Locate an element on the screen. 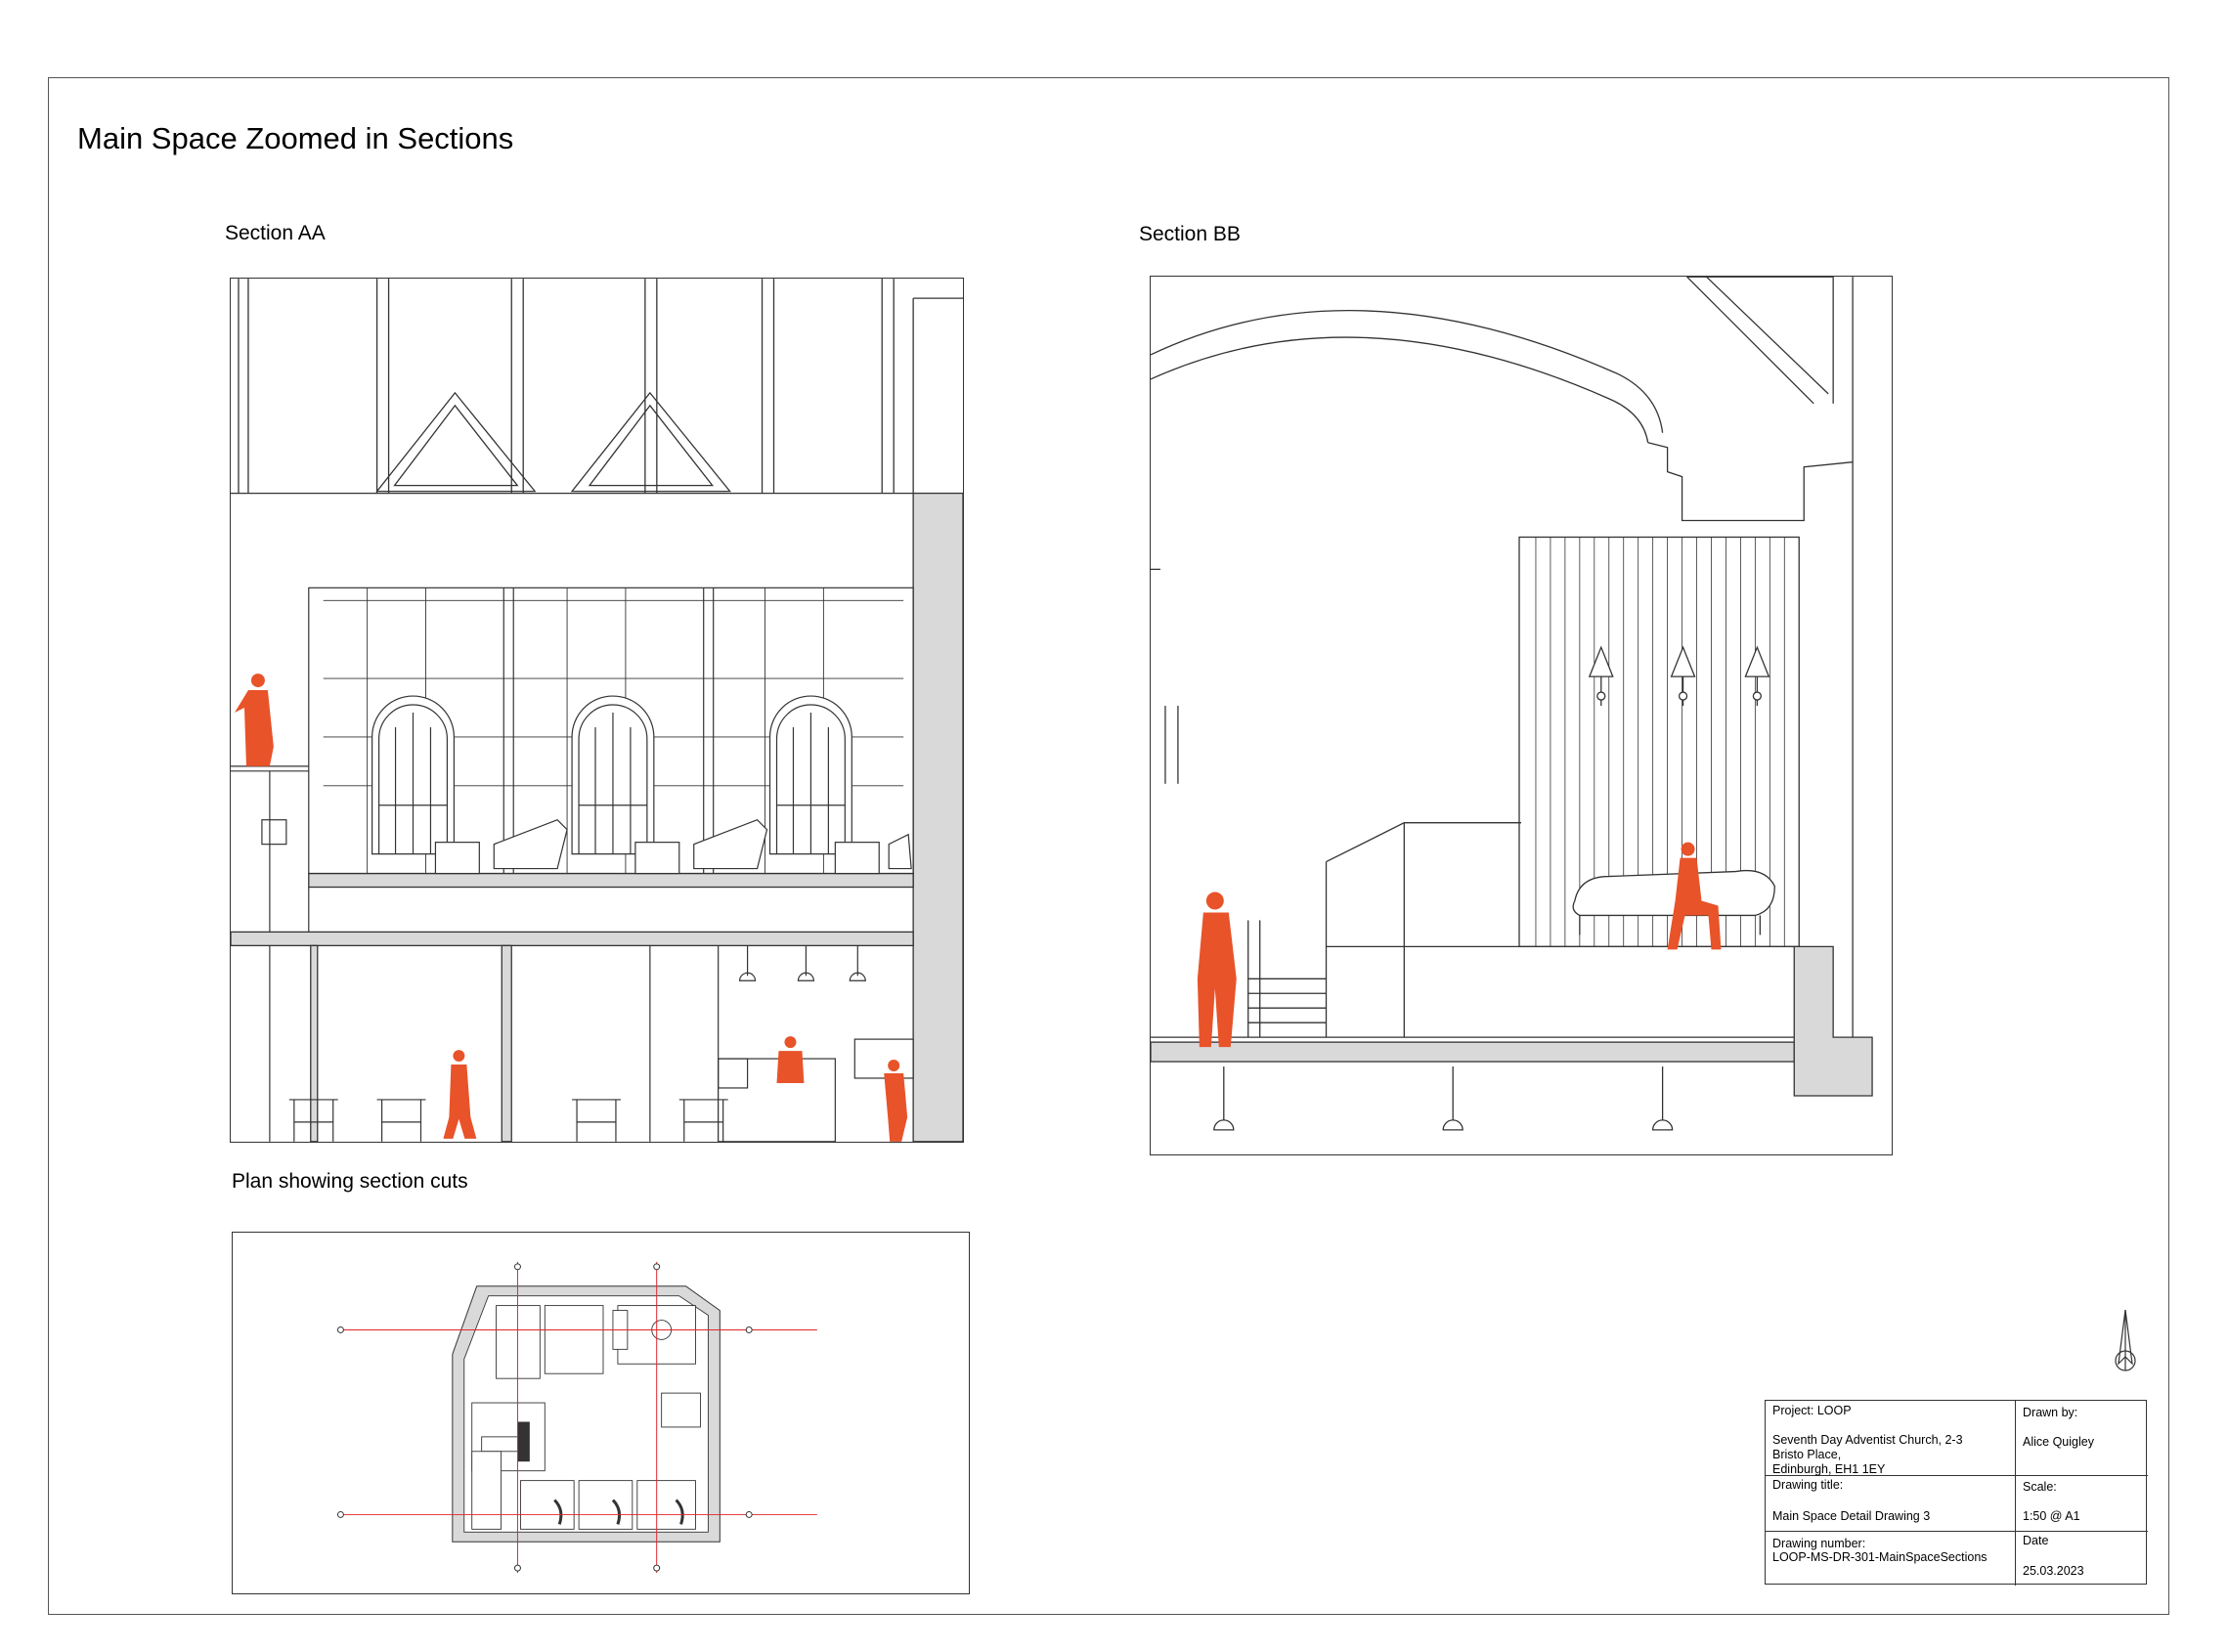 The width and height of the screenshot is (2228, 1652). tb-drawn-by-cell: Drawn by: Alice Quigley is located at coordinates (2082, 1438).